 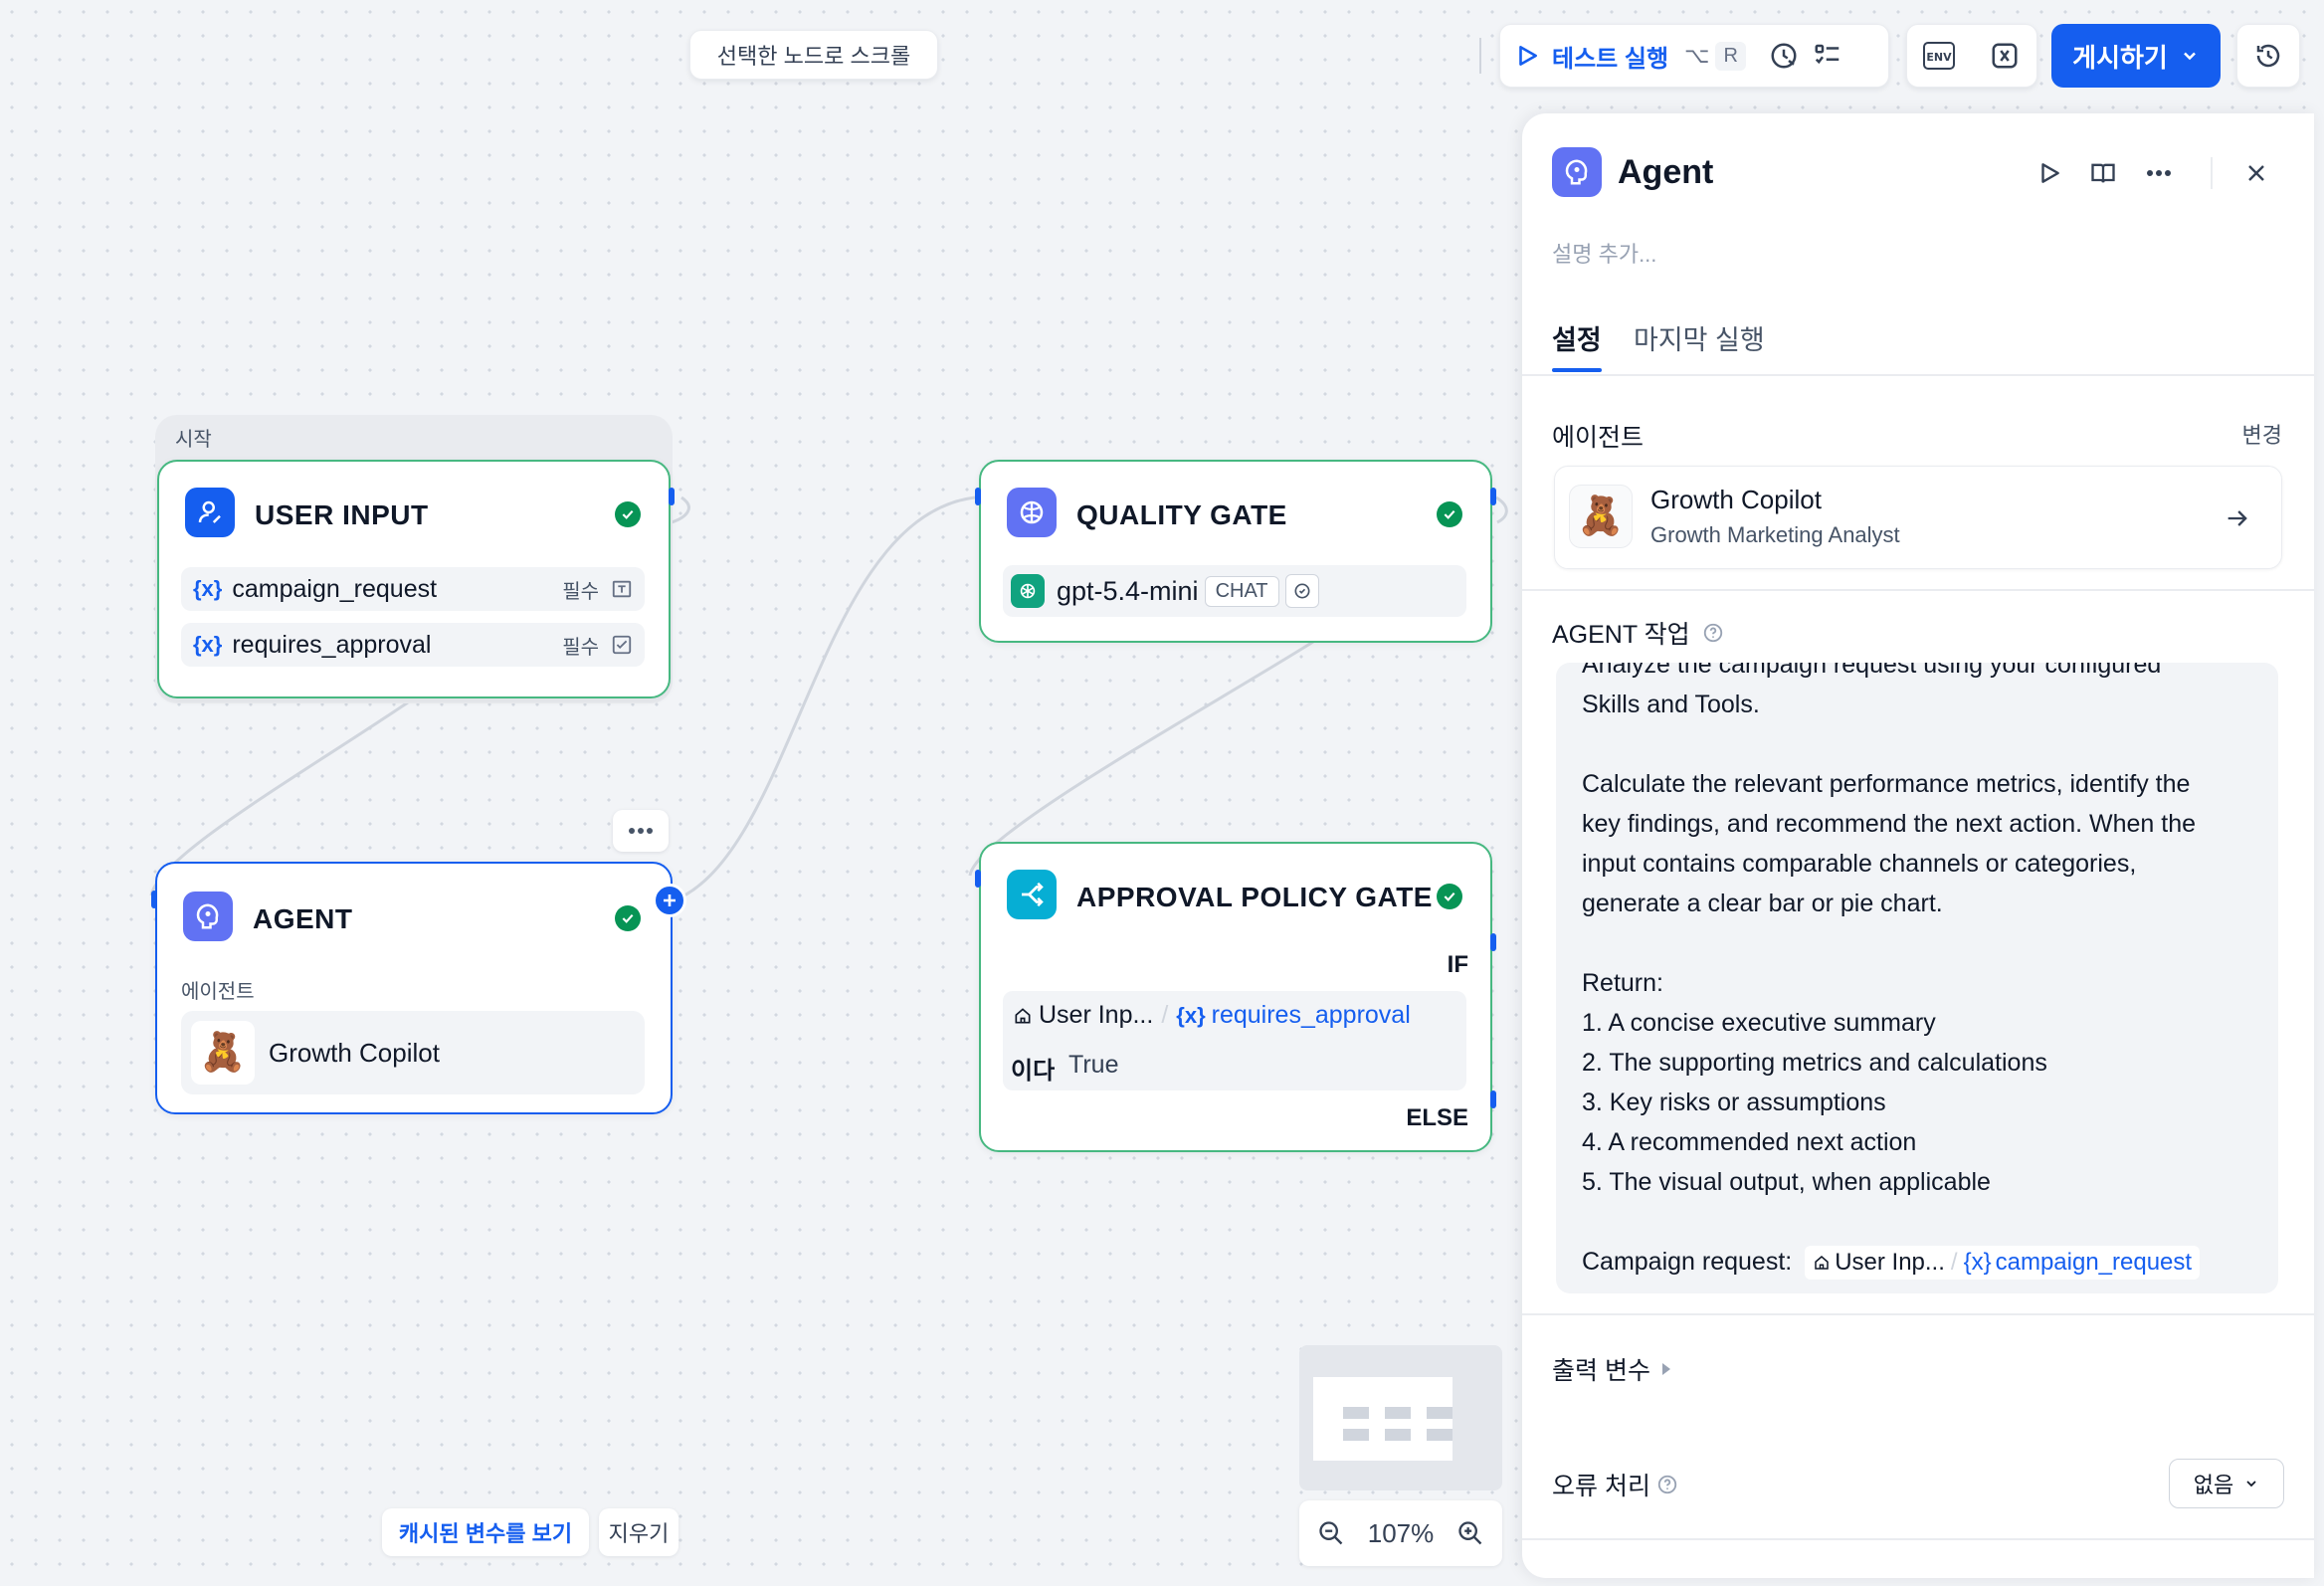 I want to click on history-icon, so click(x=2268, y=56).